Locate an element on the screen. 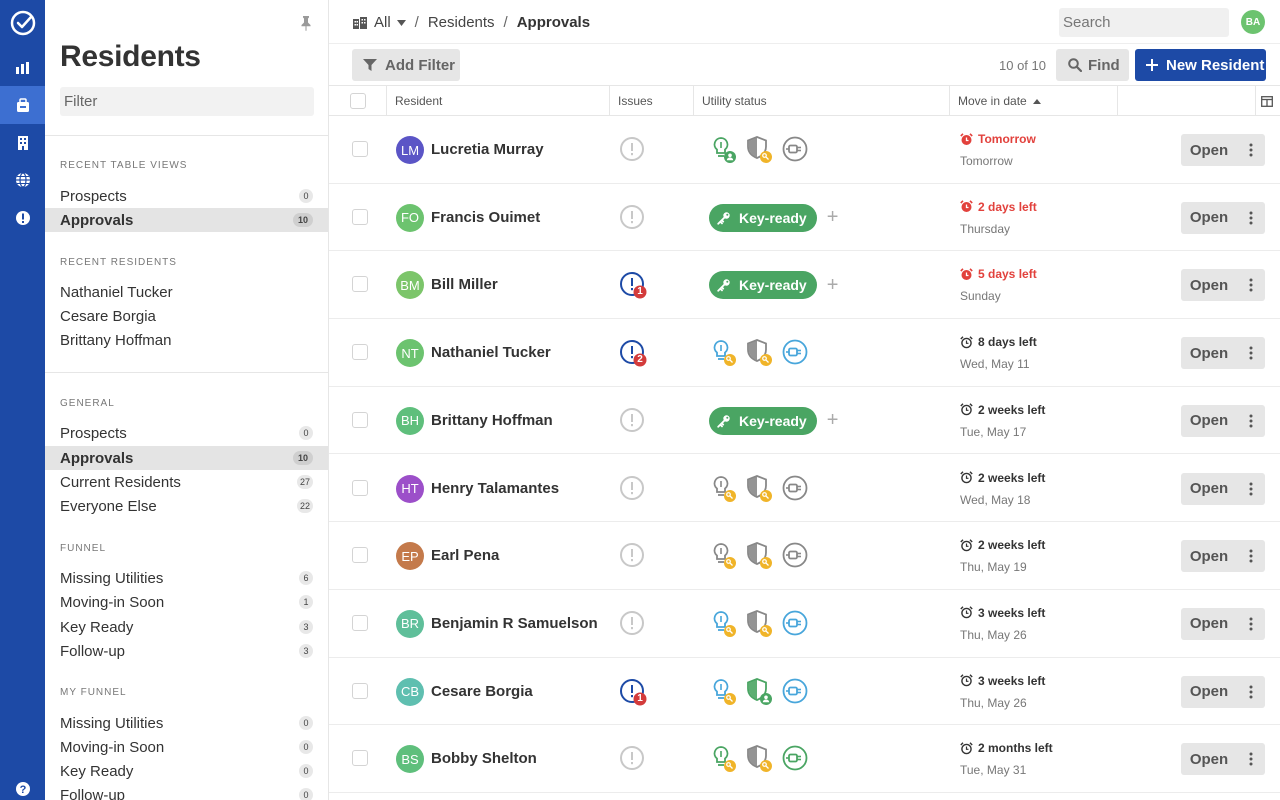 The image size is (1280, 800). caret-down-icon is located at coordinates (401, 22).